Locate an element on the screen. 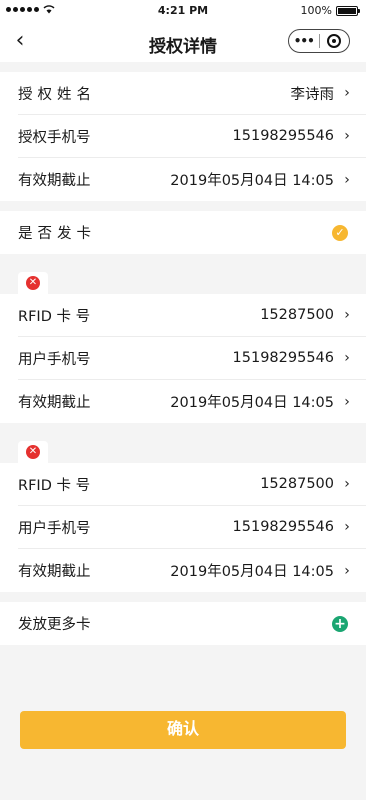  status-bar: 4:21 PM 100% is located at coordinates (183, 11).